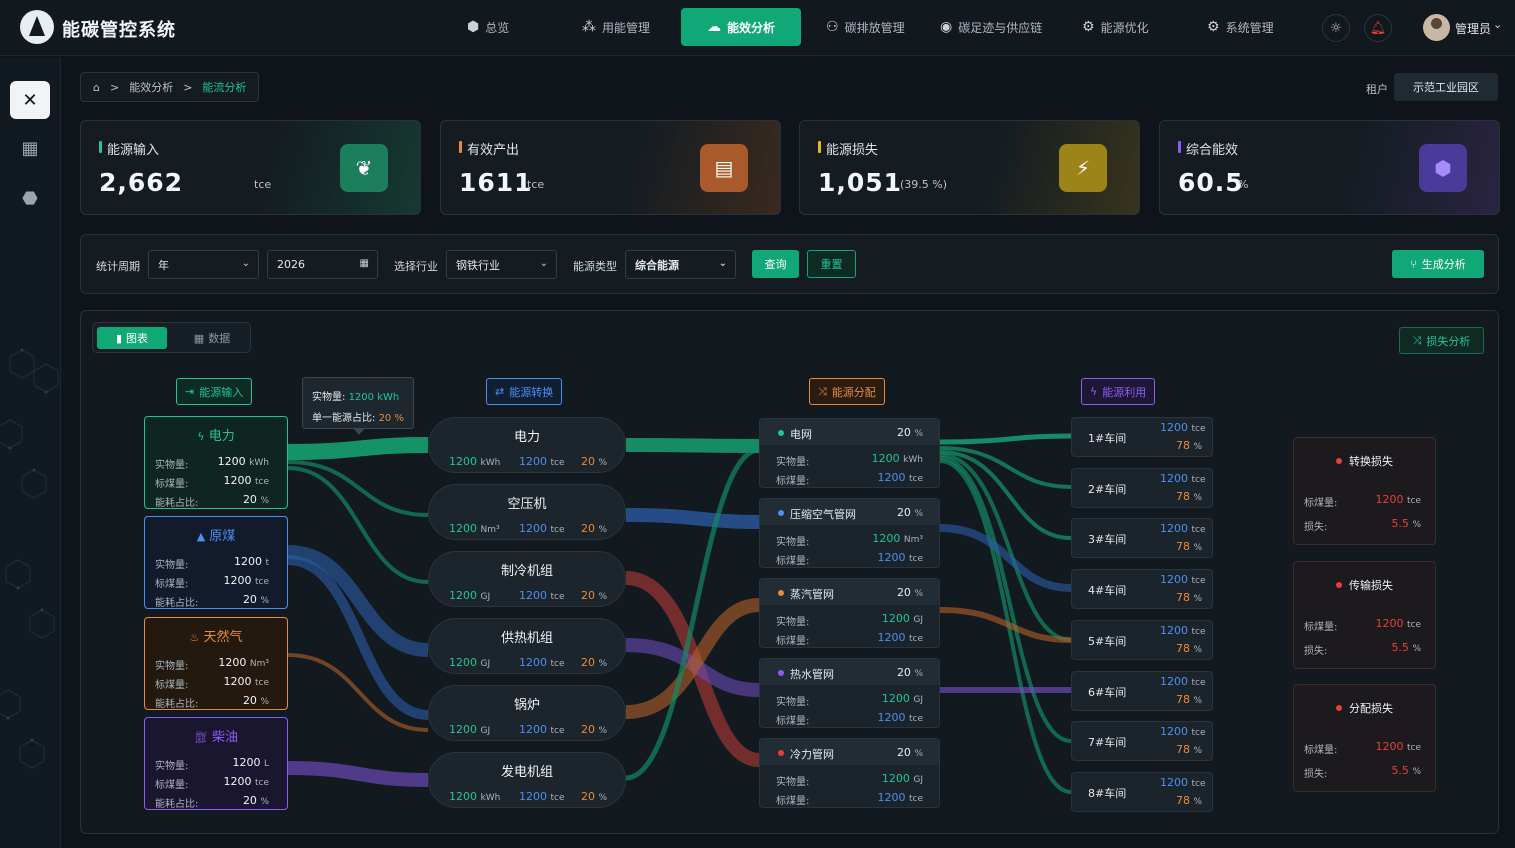 The image size is (1515, 848). I want to click on workshop-node: 4#车间 1200 tce 78 %, so click(1142, 589).